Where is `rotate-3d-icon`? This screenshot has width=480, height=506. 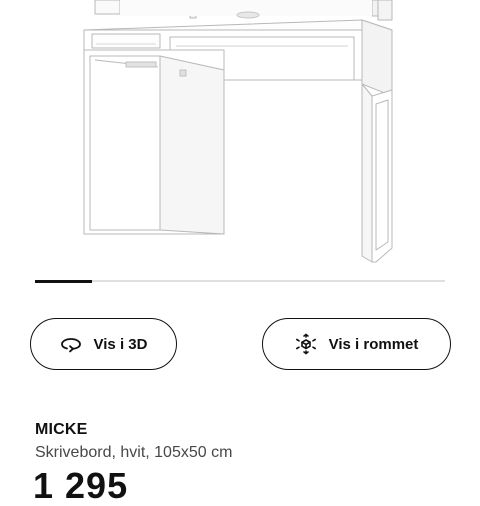 rotate-3d-icon is located at coordinates (71, 344).